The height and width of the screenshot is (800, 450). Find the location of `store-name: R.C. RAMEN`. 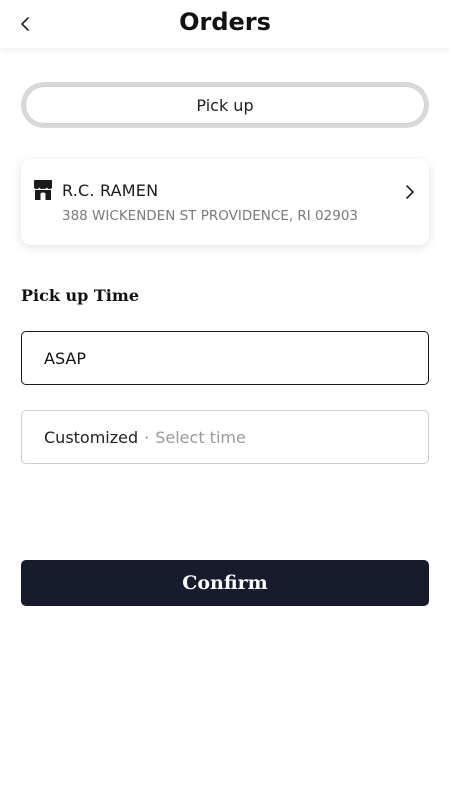

store-name: R.C. RAMEN is located at coordinates (110, 190).